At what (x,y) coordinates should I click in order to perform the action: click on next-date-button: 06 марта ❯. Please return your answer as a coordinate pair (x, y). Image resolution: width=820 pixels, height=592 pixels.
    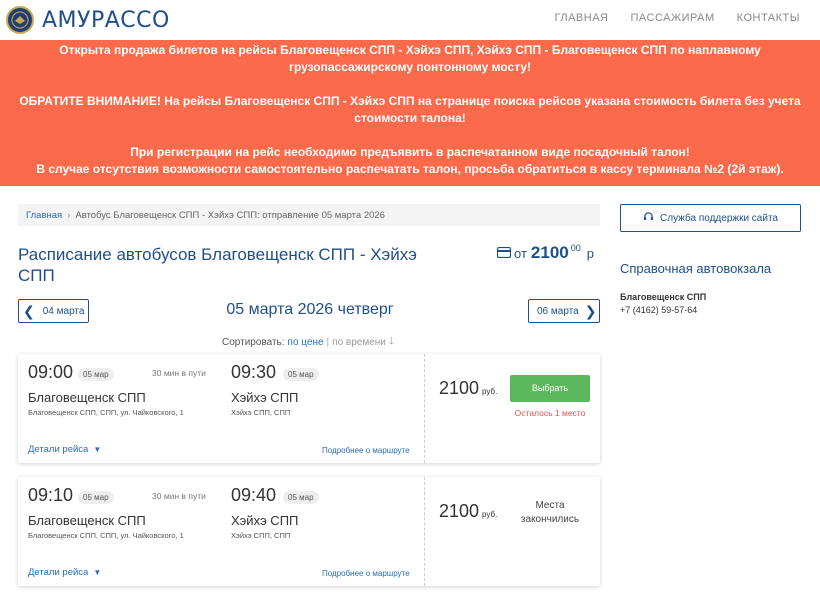
    Looking at the image, I should click on (564, 311).